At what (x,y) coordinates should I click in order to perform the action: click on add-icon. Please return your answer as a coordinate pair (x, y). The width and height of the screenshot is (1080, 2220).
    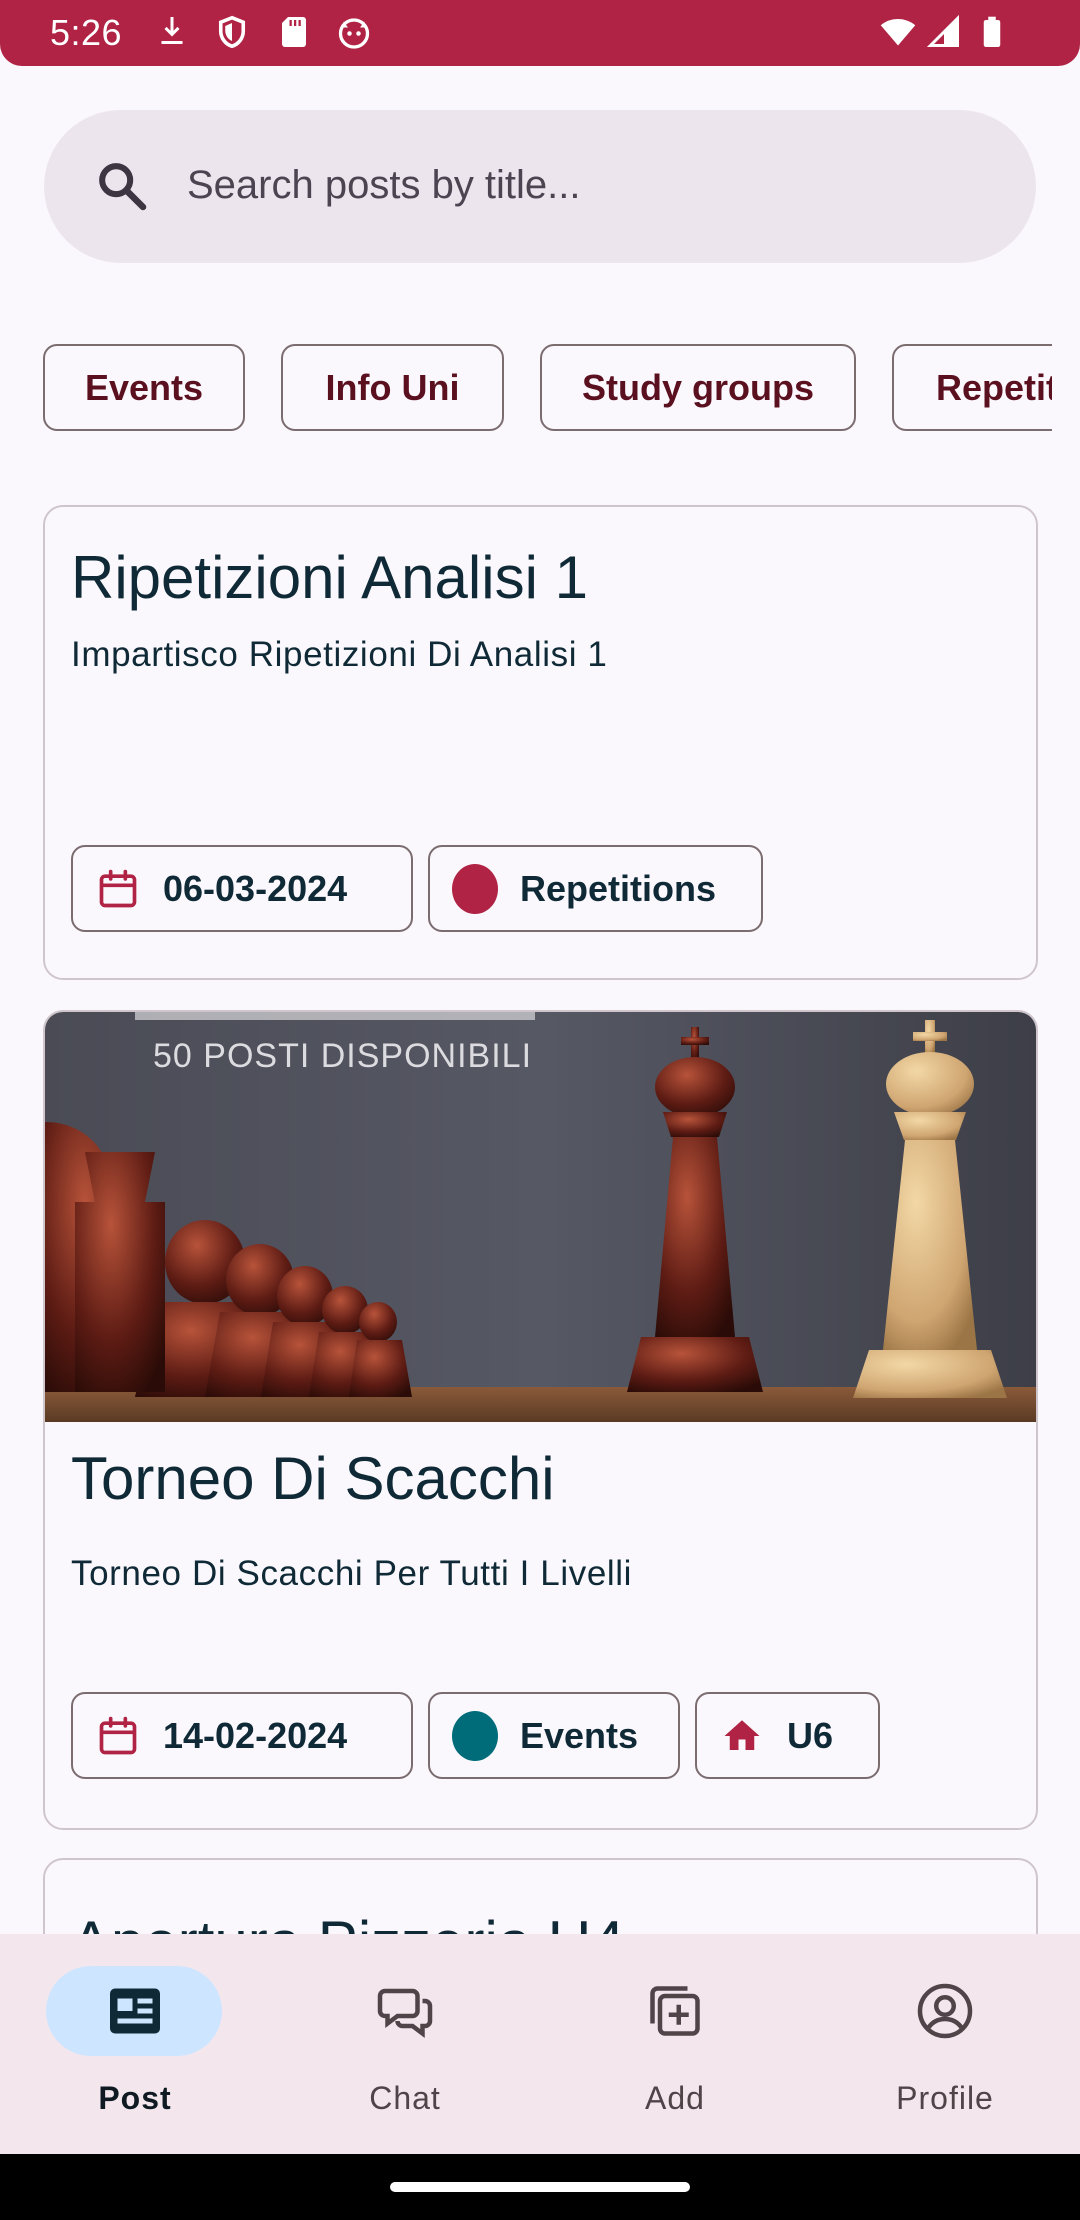
    Looking at the image, I should click on (675, 2011).